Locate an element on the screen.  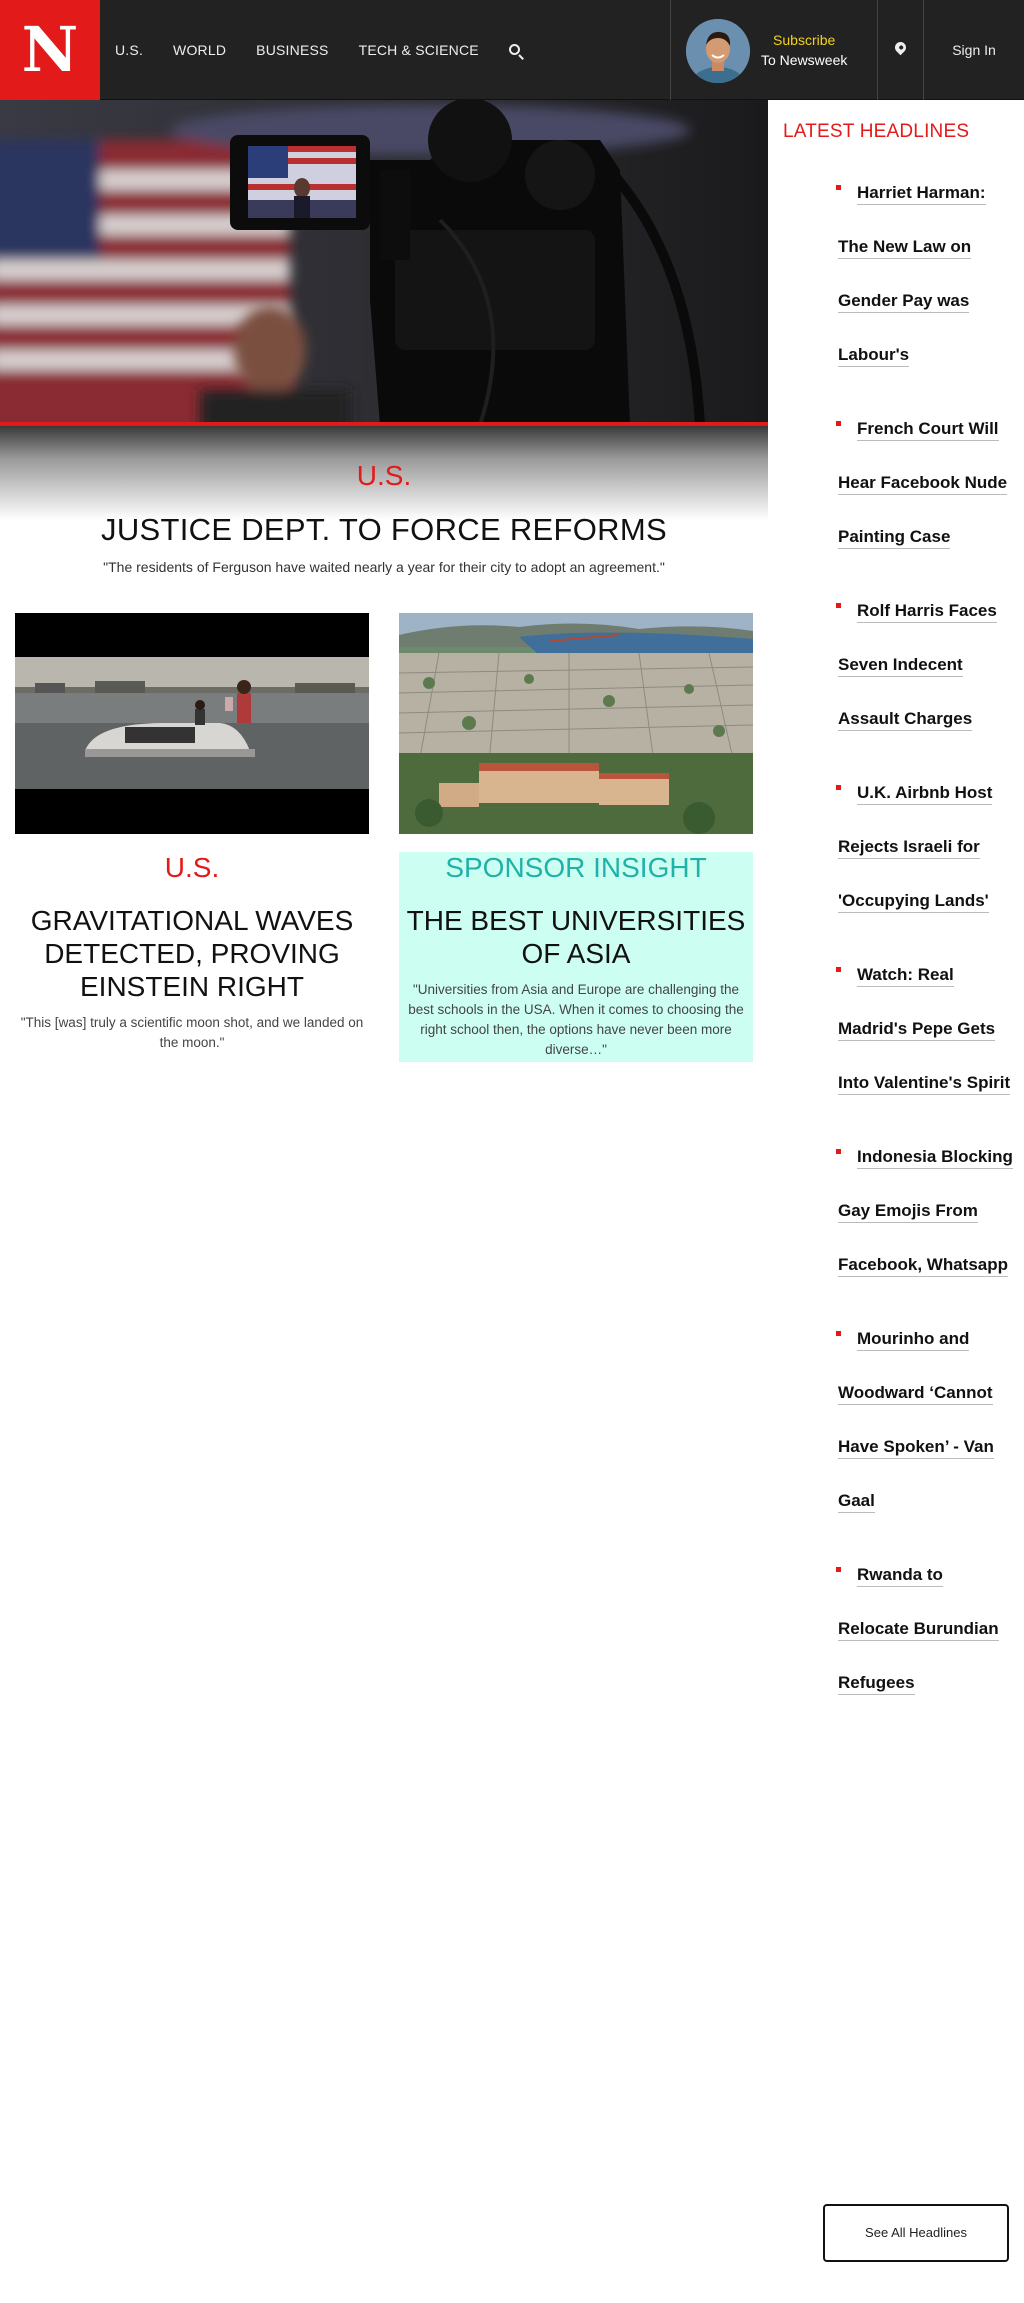
subscribe-button: Subscribe To Newsweek is located at coordinates (774, 50).